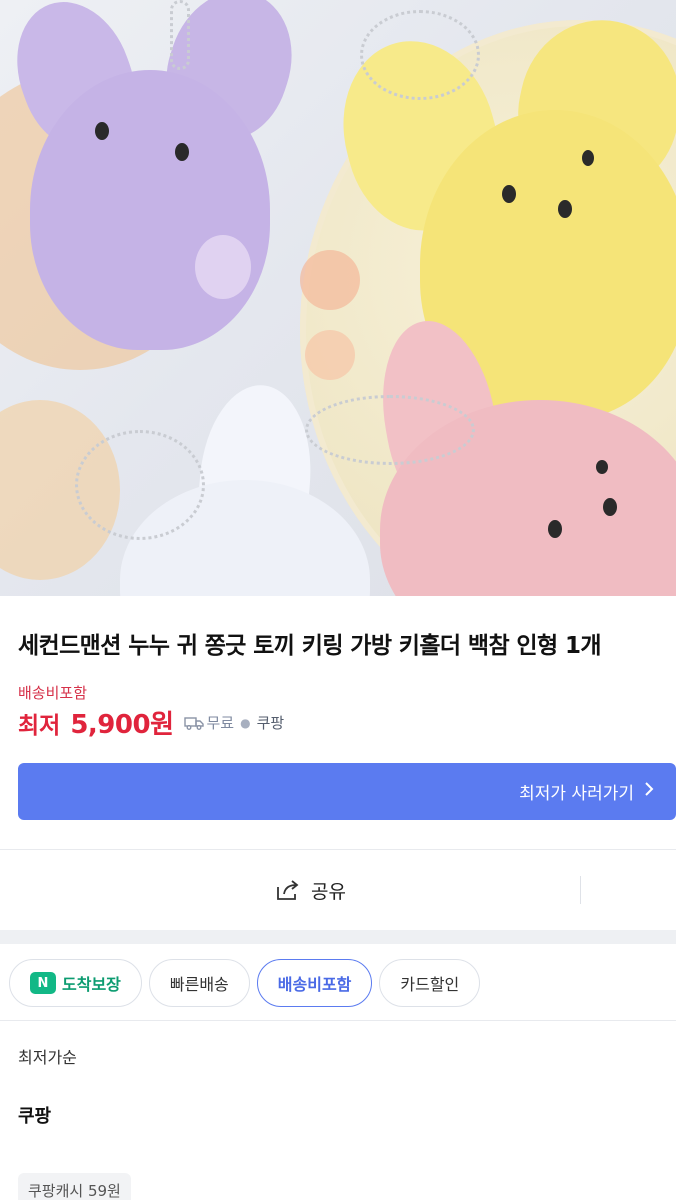 The height and width of the screenshot is (1200, 676). I want to click on price-label: 최저, so click(39, 725).